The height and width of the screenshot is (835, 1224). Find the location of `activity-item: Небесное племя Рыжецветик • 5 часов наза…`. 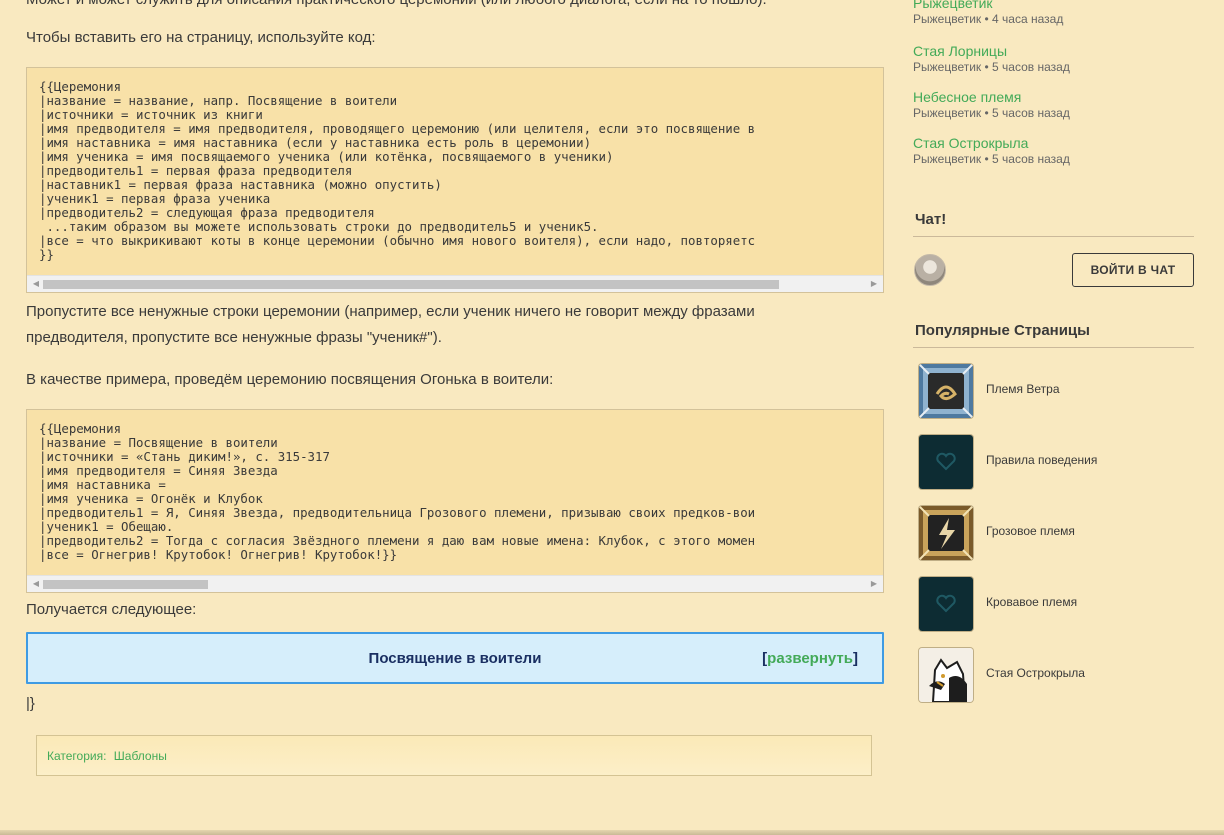

activity-item: Небесное племя Рыжецветик • 5 часов наза… is located at coordinates (991, 104).